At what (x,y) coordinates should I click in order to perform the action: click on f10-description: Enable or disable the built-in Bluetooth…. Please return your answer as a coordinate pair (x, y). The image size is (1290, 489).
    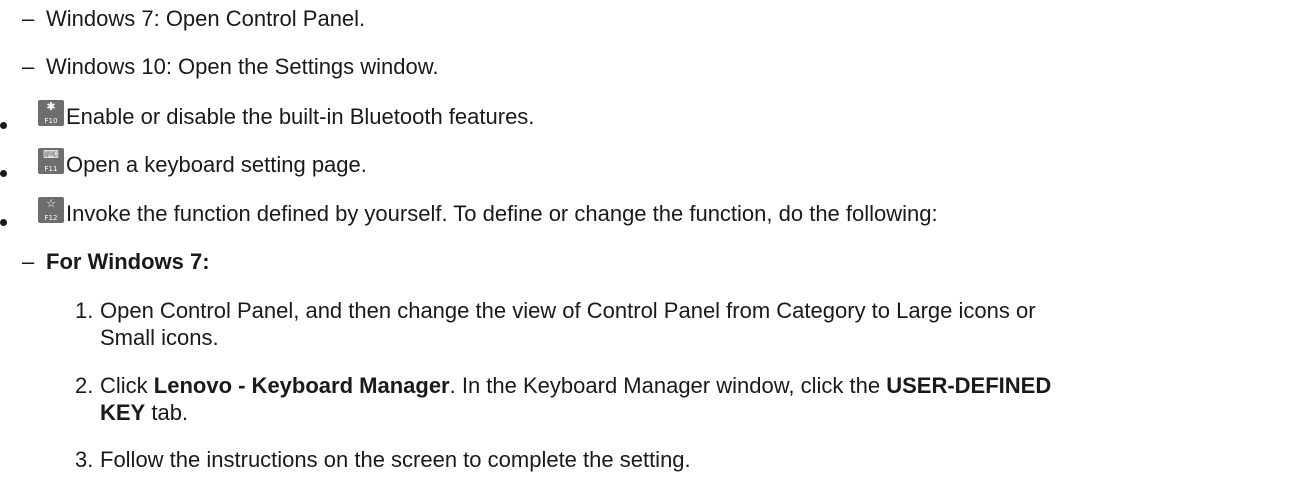
    Looking at the image, I should click on (300, 116).